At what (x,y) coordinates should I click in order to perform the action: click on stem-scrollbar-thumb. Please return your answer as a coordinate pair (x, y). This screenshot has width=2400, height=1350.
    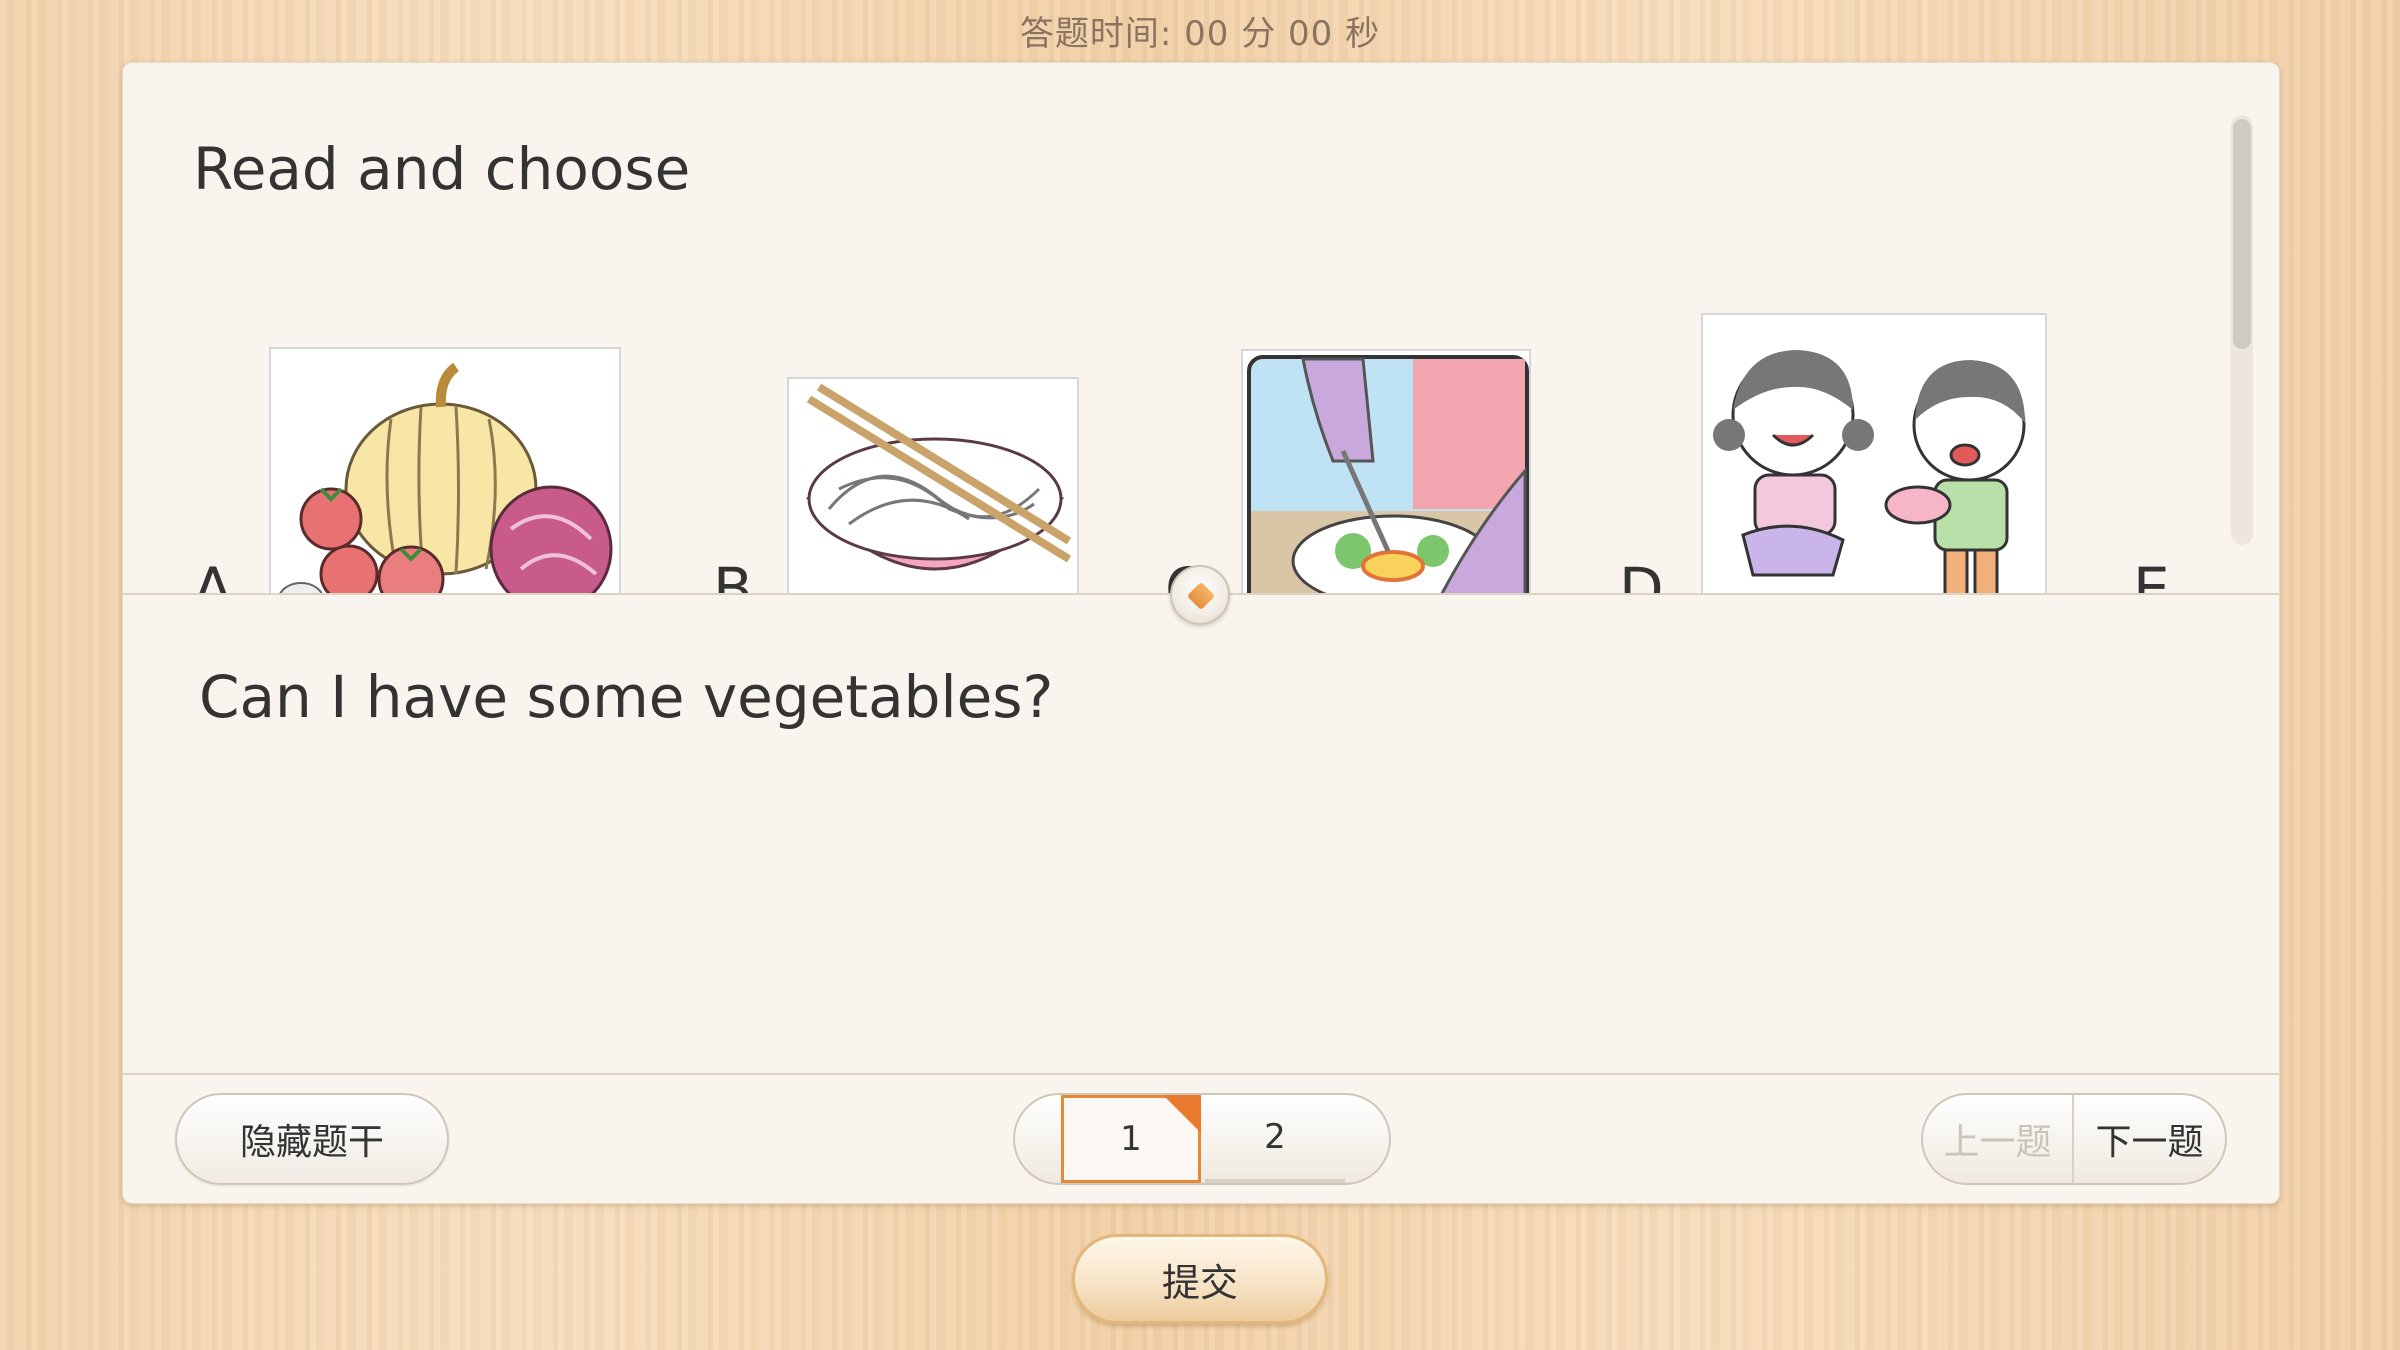
    Looking at the image, I should click on (2242, 234).